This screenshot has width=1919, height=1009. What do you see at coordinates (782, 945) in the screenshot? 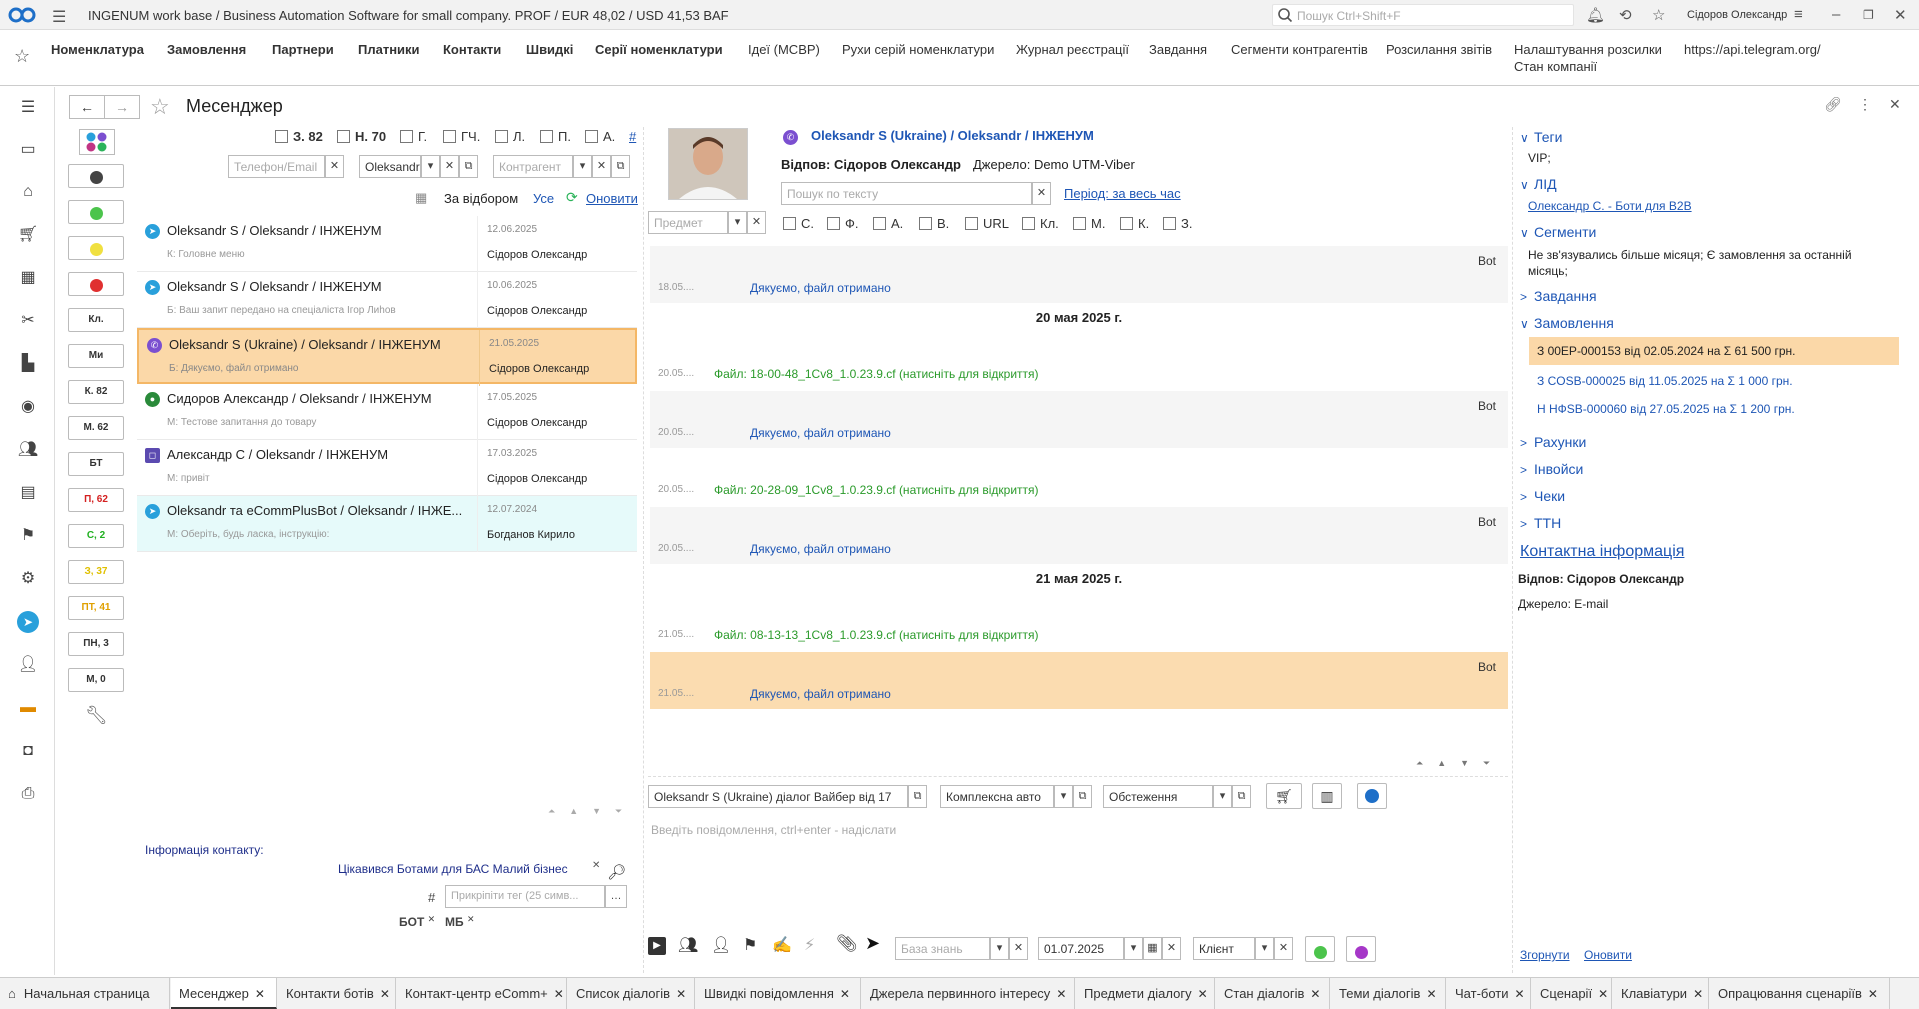
I see `signature-icon: ✍` at bounding box center [782, 945].